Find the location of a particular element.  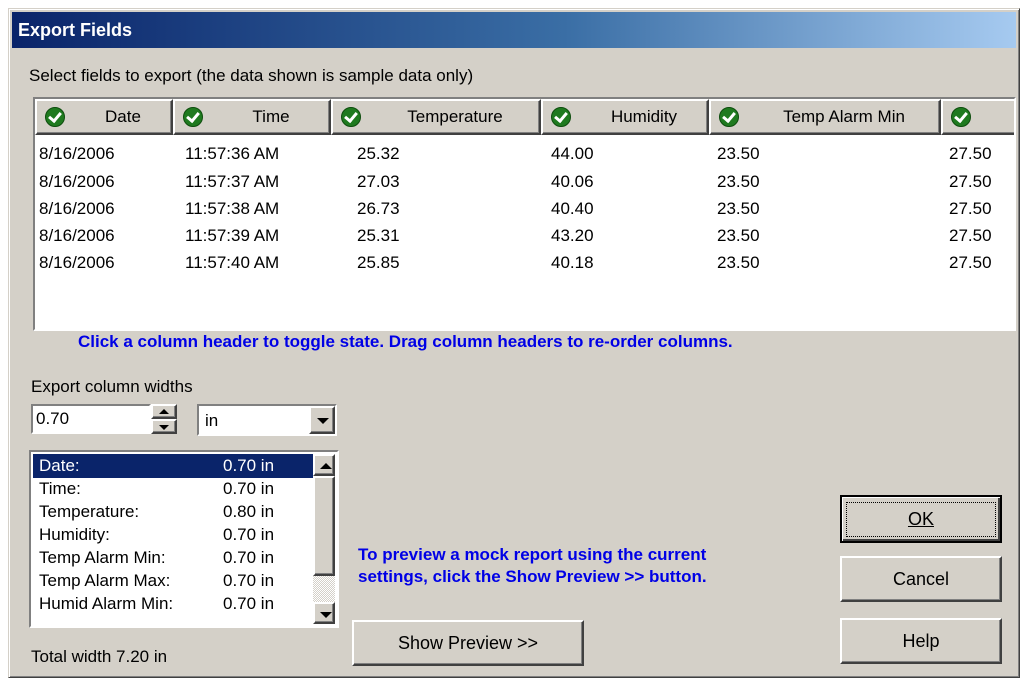

column-header-temp-alarm-max is located at coordinates (977, 117).